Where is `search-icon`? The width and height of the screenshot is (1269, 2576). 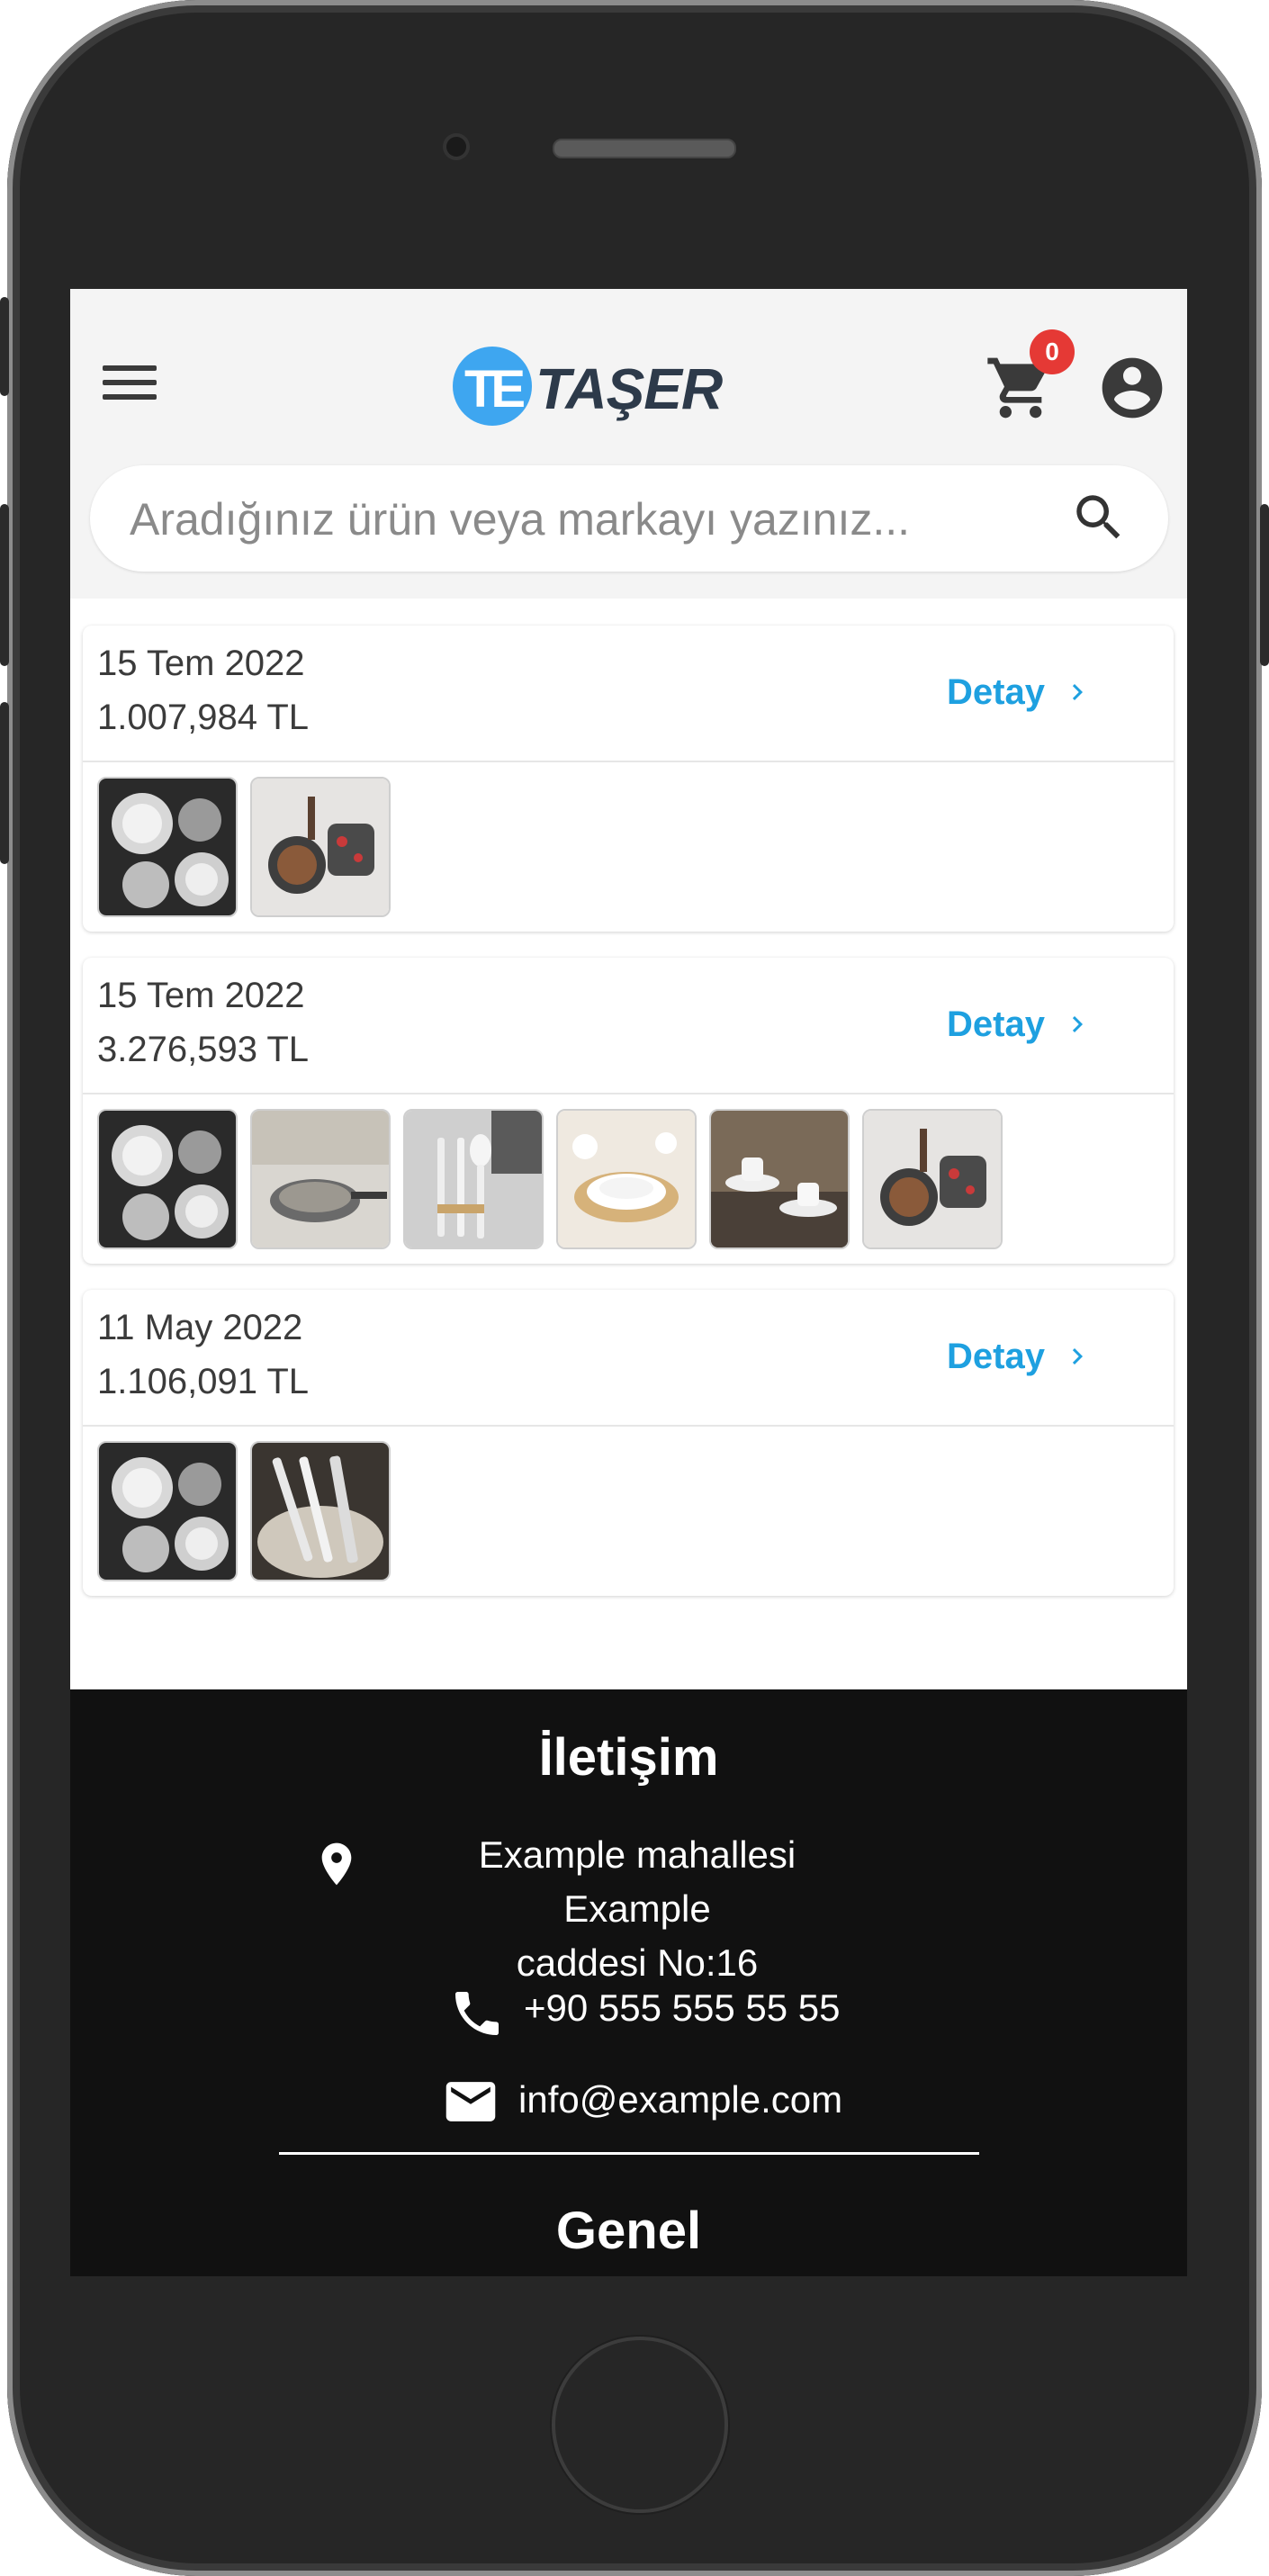
search-icon is located at coordinates (1099, 517).